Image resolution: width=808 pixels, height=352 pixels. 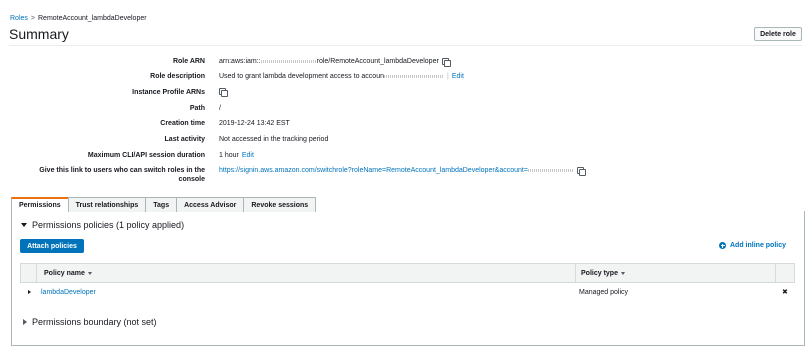 I want to click on role-arn-prefix: arn:aws:iam::, so click(x=240, y=61).